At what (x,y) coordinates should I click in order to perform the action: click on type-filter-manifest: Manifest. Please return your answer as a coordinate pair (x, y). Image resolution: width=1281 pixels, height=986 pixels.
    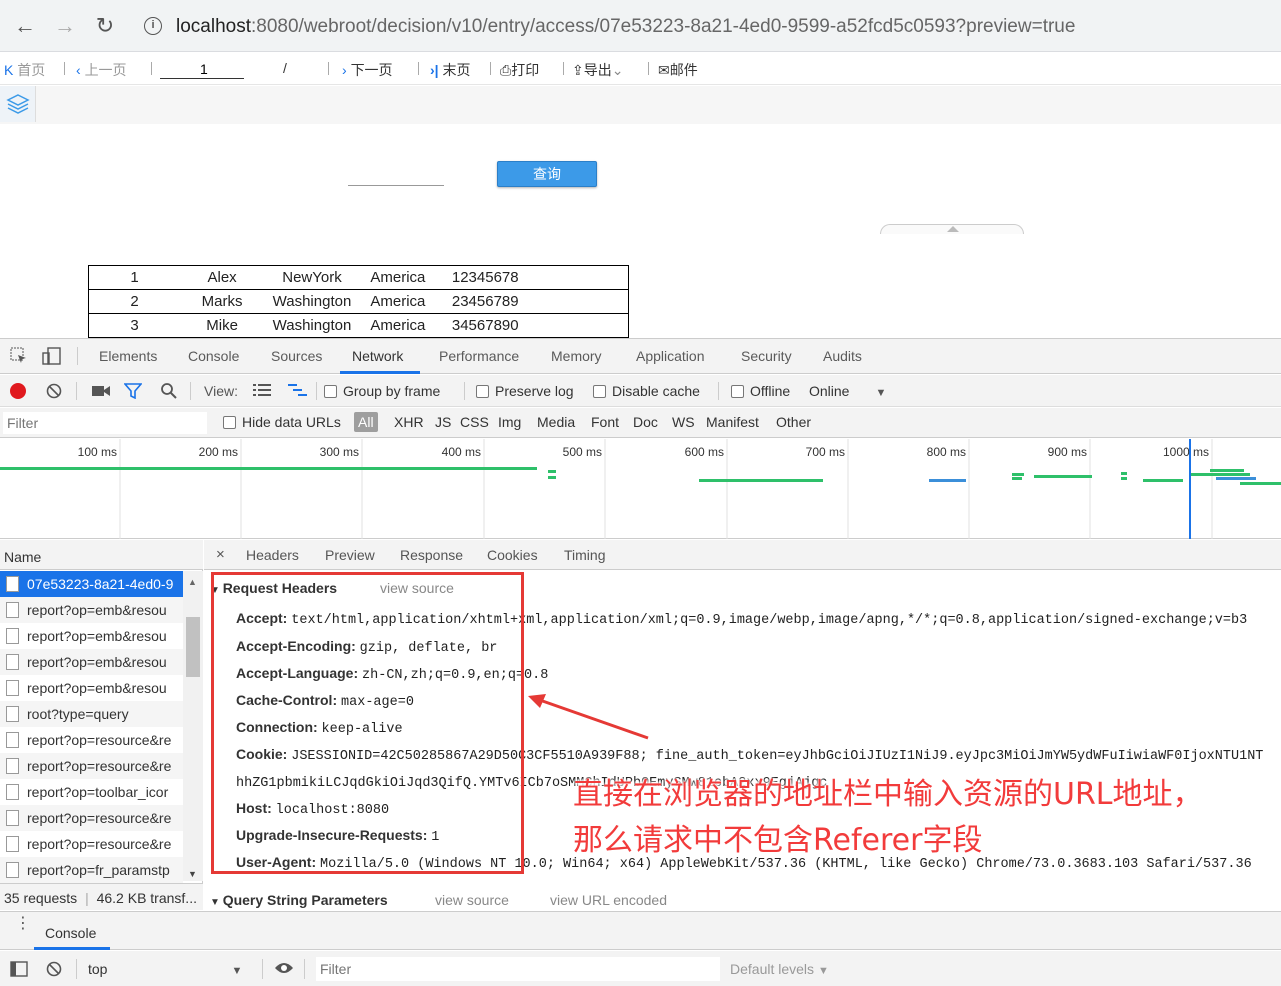
    Looking at the image, I should click on (732, 422).